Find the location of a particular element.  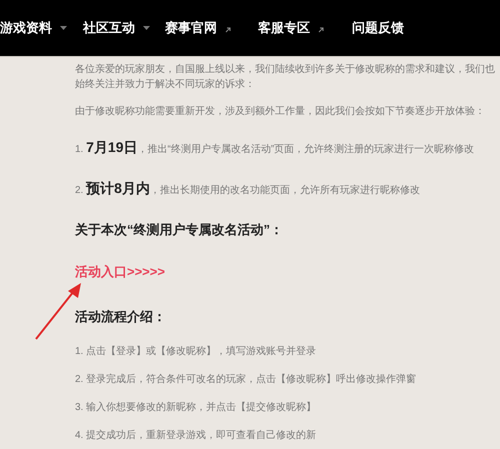

section-heading: 关于本次“终测用户专属改名活动”： is located at coordinates (179, 230).